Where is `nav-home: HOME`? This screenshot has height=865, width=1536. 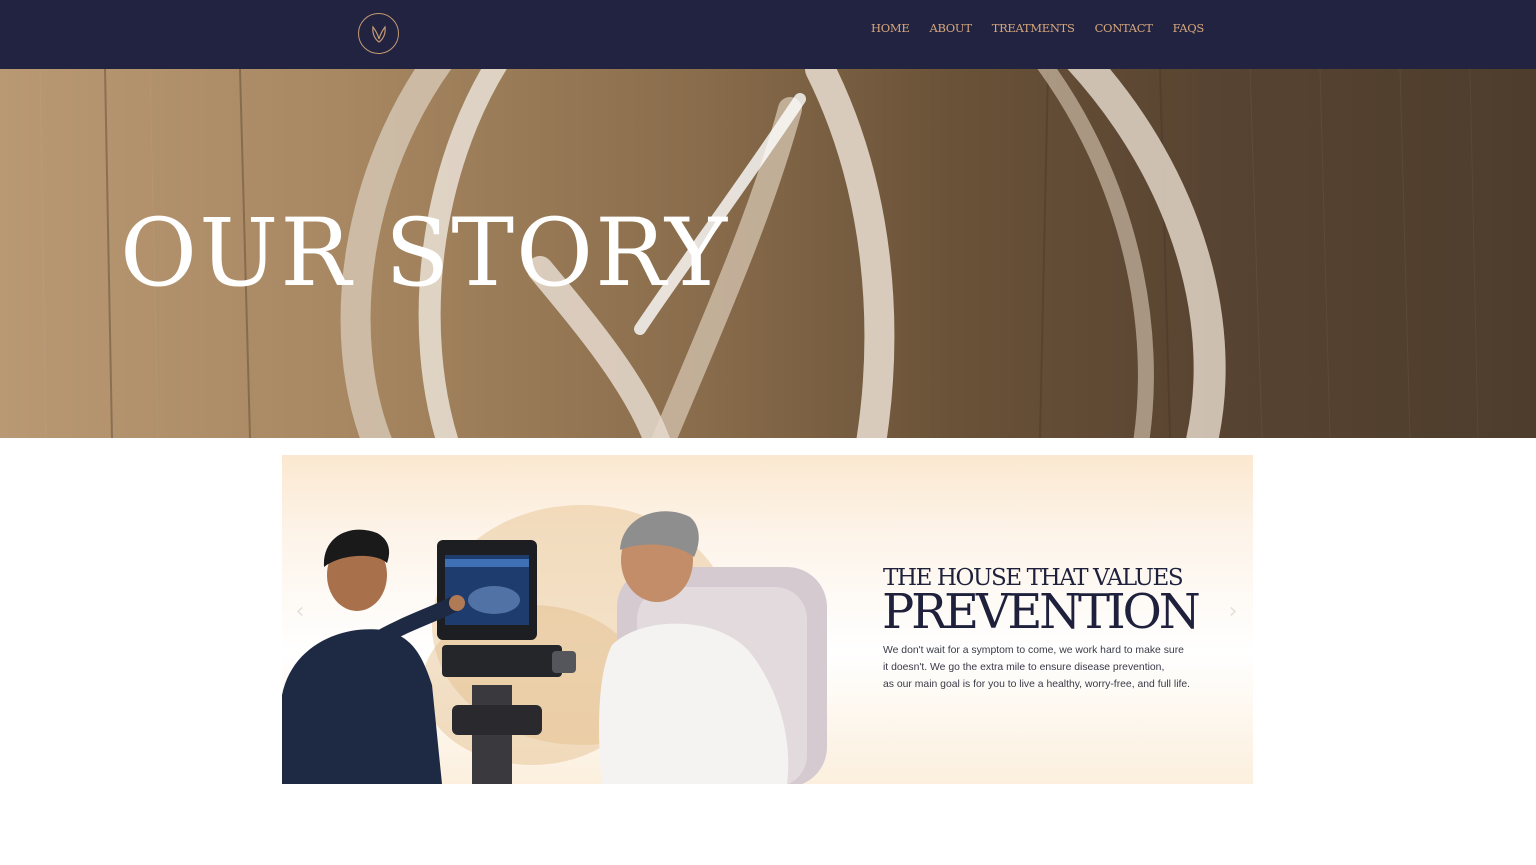 nav-home: HOME is located at coordinates (890, 28).